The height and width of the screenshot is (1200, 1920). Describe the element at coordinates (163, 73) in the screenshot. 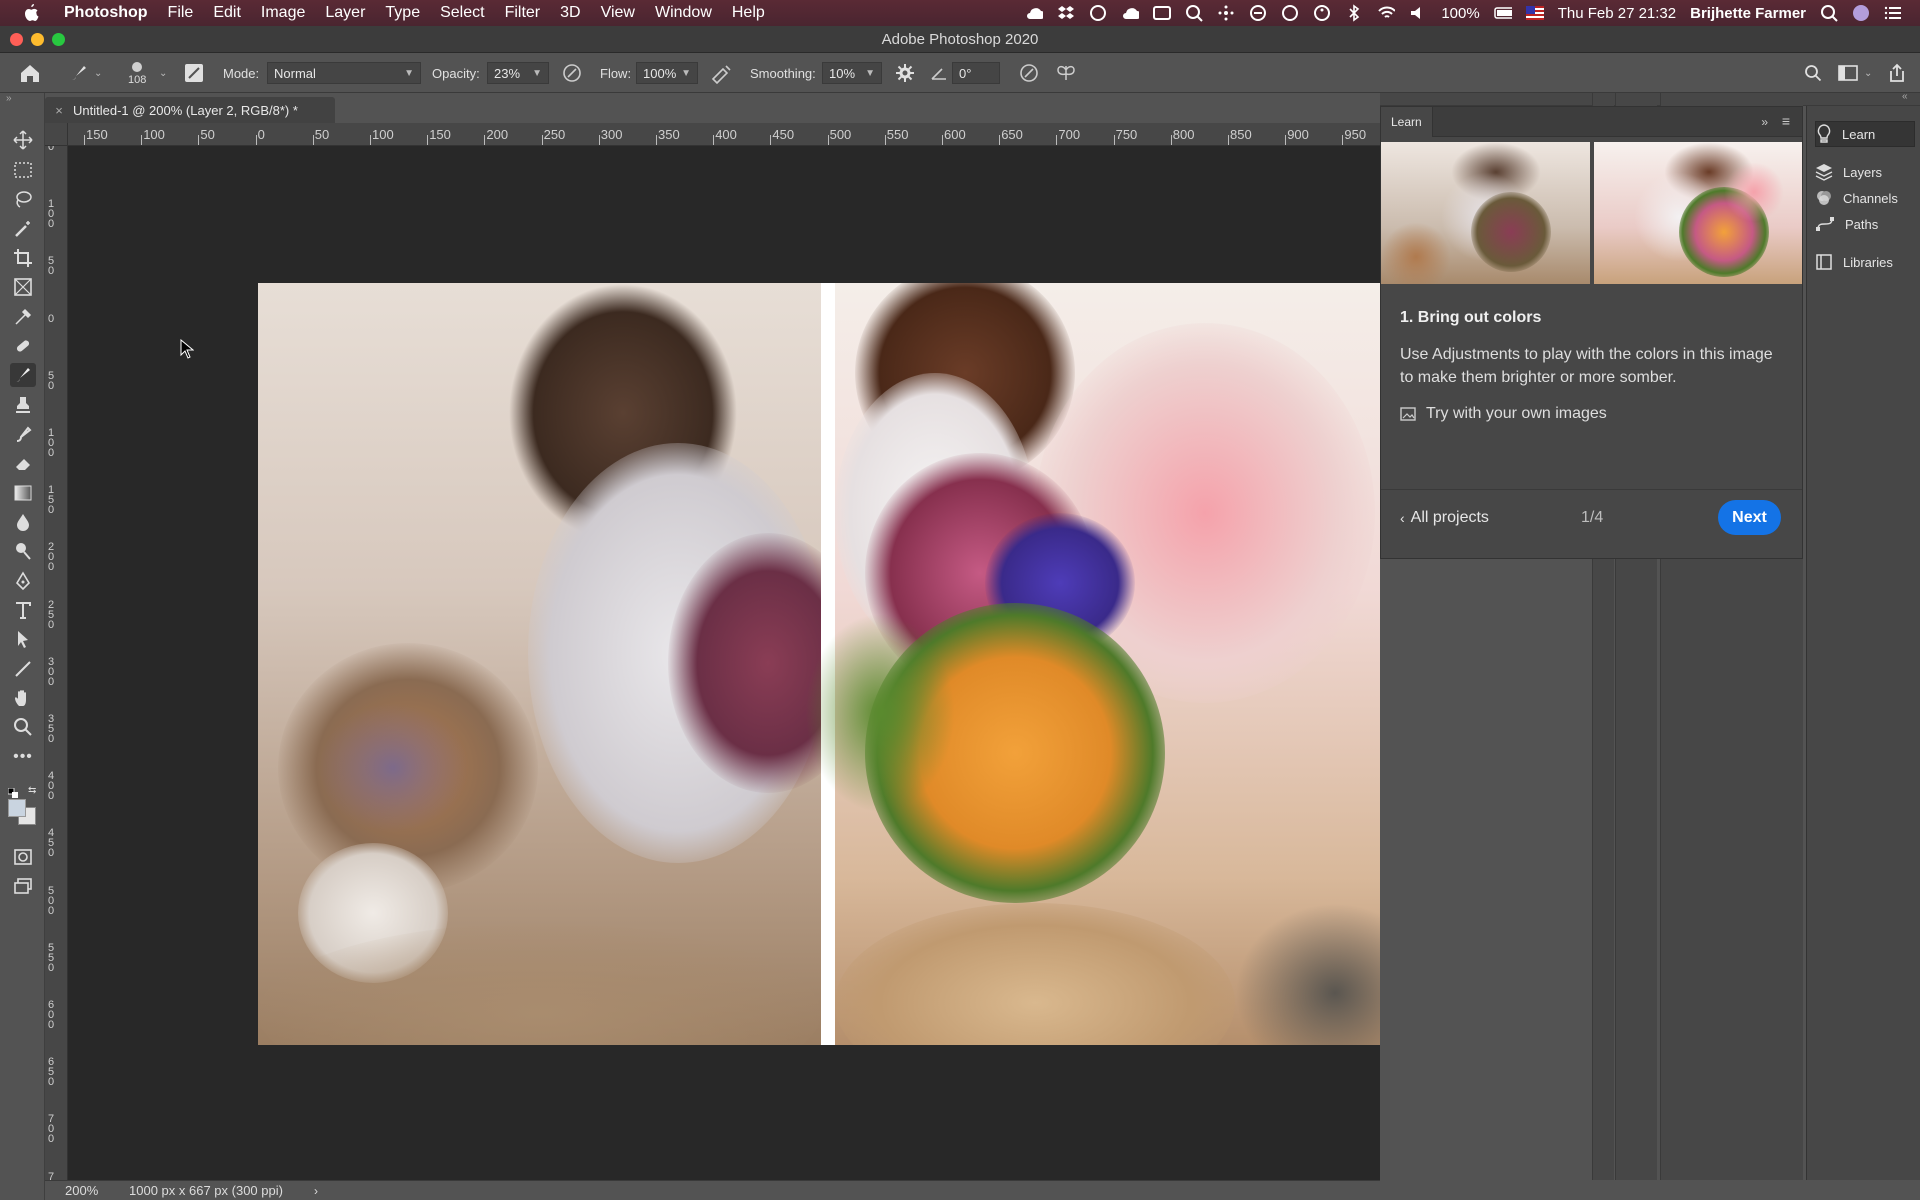

I see `brush-size-chevron-icon: ⌄` at that location.